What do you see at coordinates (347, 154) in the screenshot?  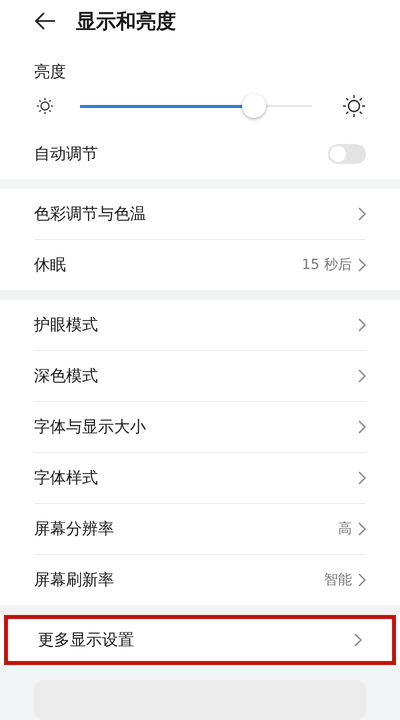 I see `toggle-switch` at bounding box center [347, 154].